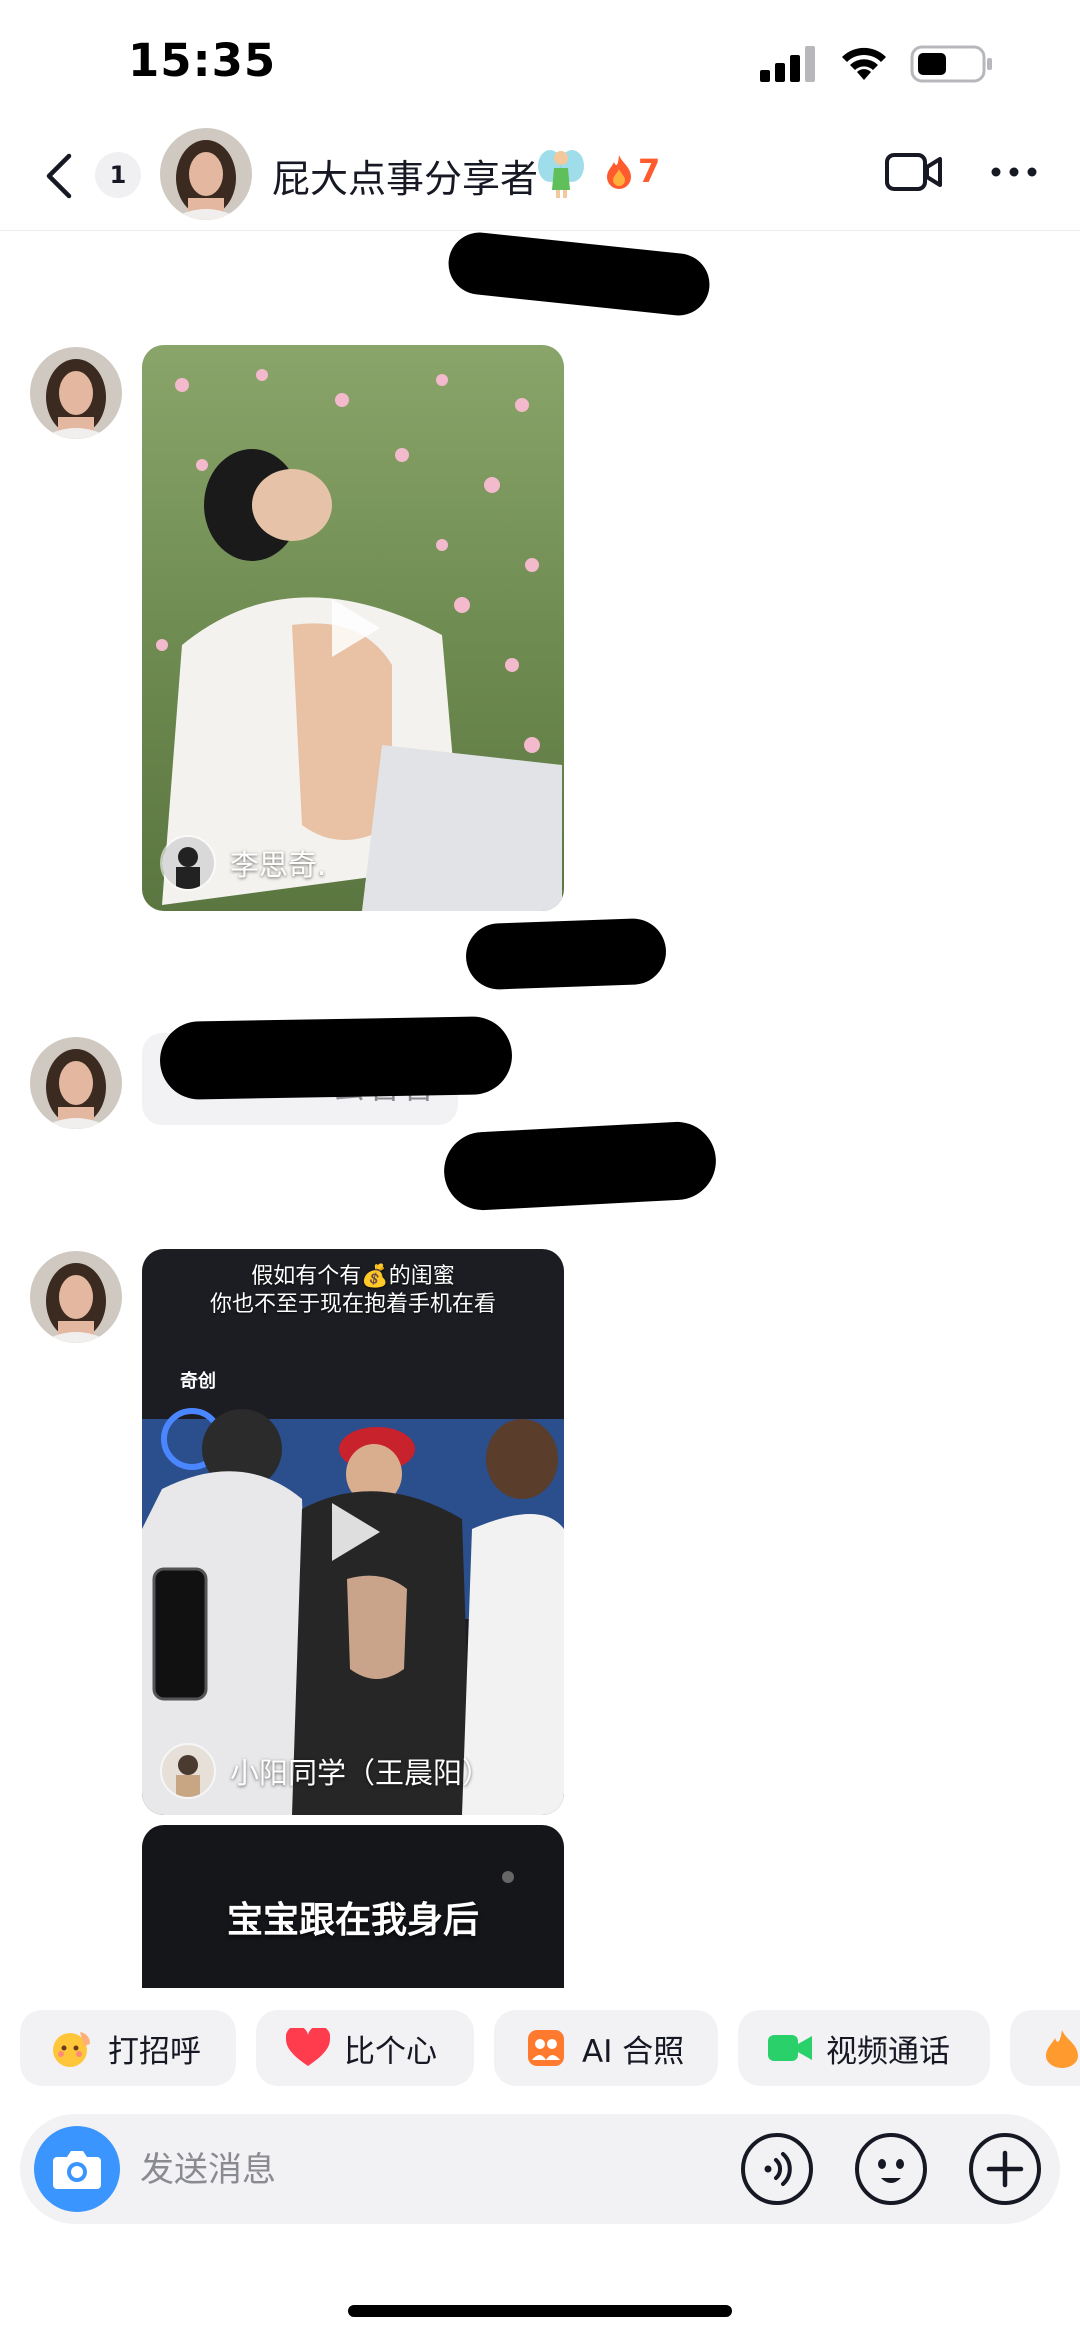 The width and height of the screenshot is (1080, 2337). I want to click on video-message: 宝宝跟在我身后, so click(353, 1906).